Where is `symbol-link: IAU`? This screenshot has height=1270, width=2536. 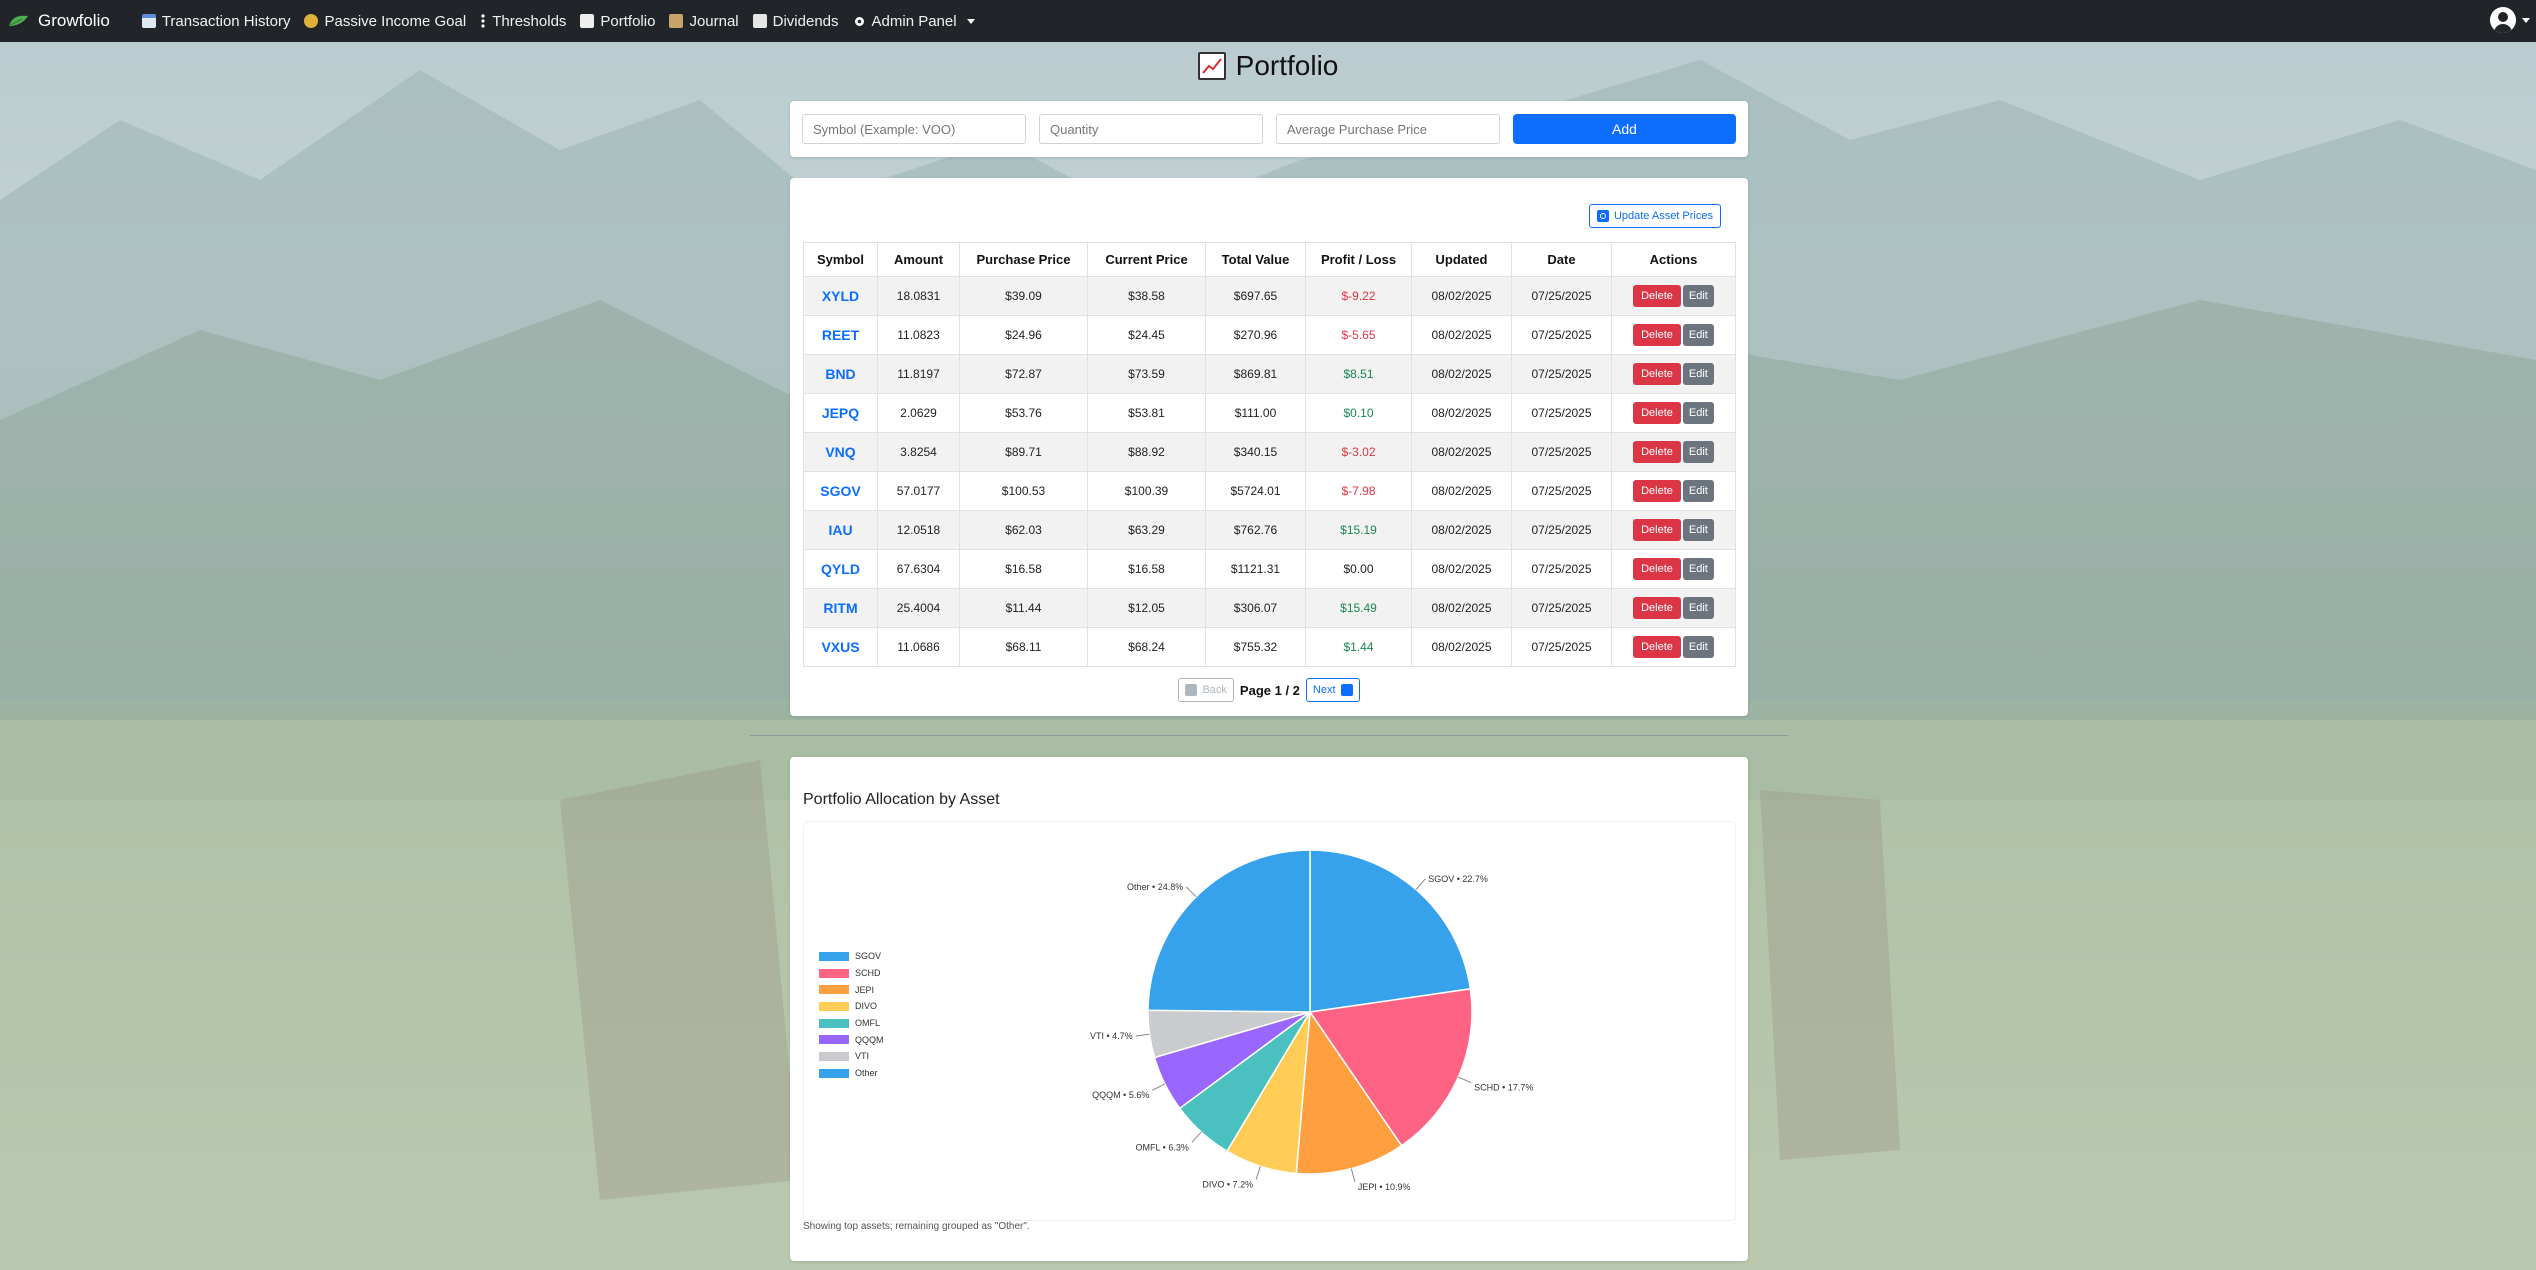
symbol-link: IAU is located at coordinates (840, 530).